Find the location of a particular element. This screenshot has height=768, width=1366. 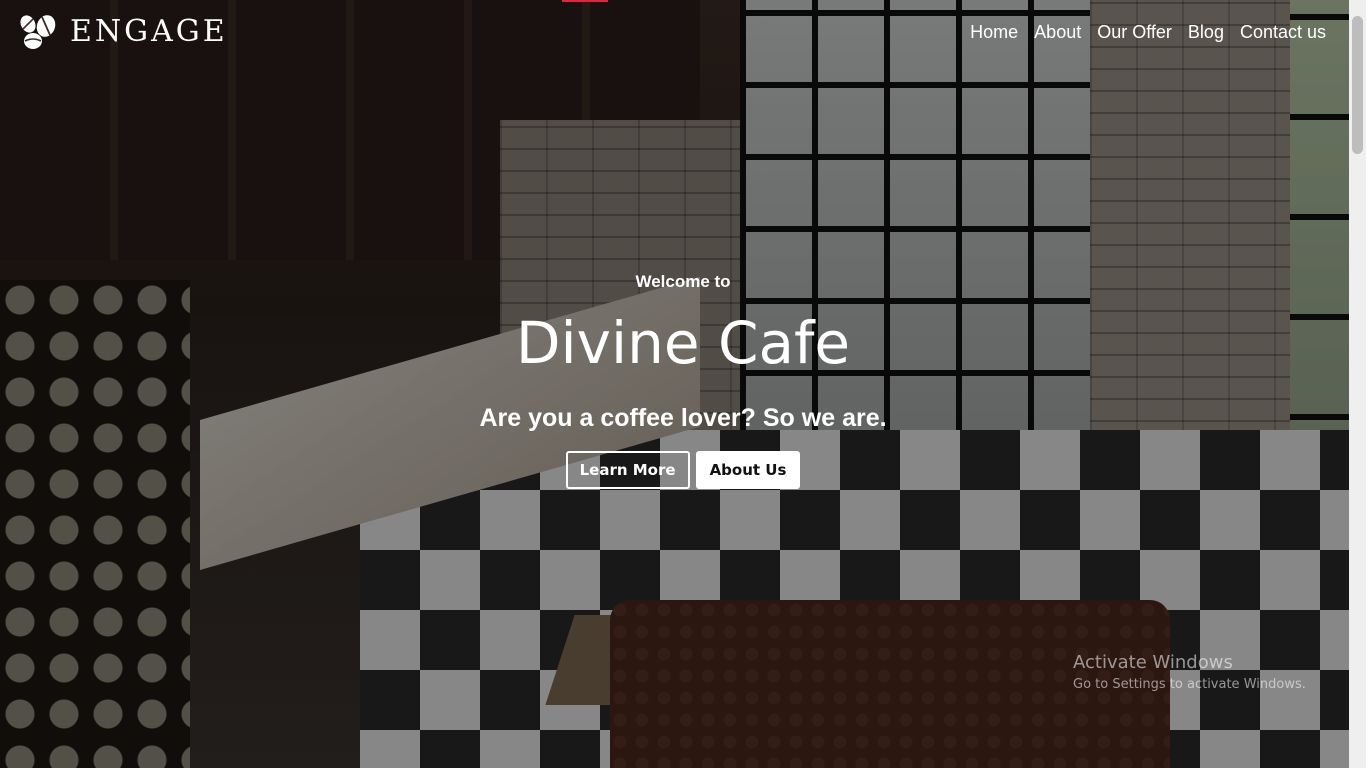

watermark-subtitle: Go to Settings to activate Windows. is located at coordinates (1189, 684).